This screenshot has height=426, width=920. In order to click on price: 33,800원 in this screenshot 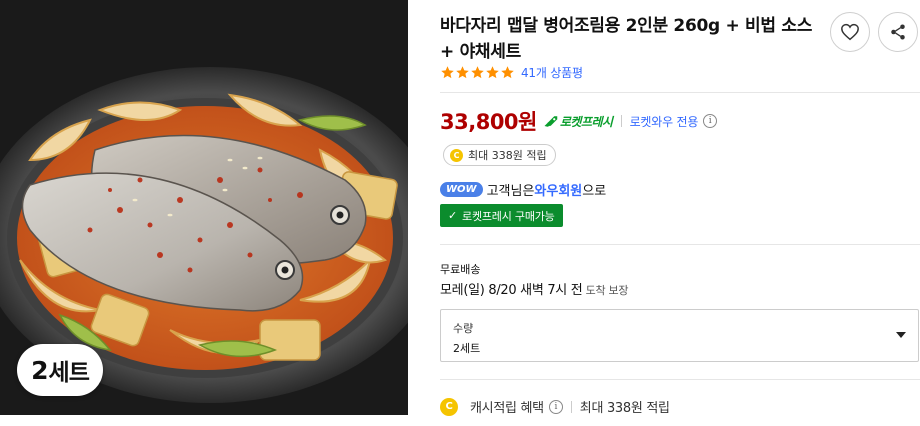, I will do `click(488, 122)`.